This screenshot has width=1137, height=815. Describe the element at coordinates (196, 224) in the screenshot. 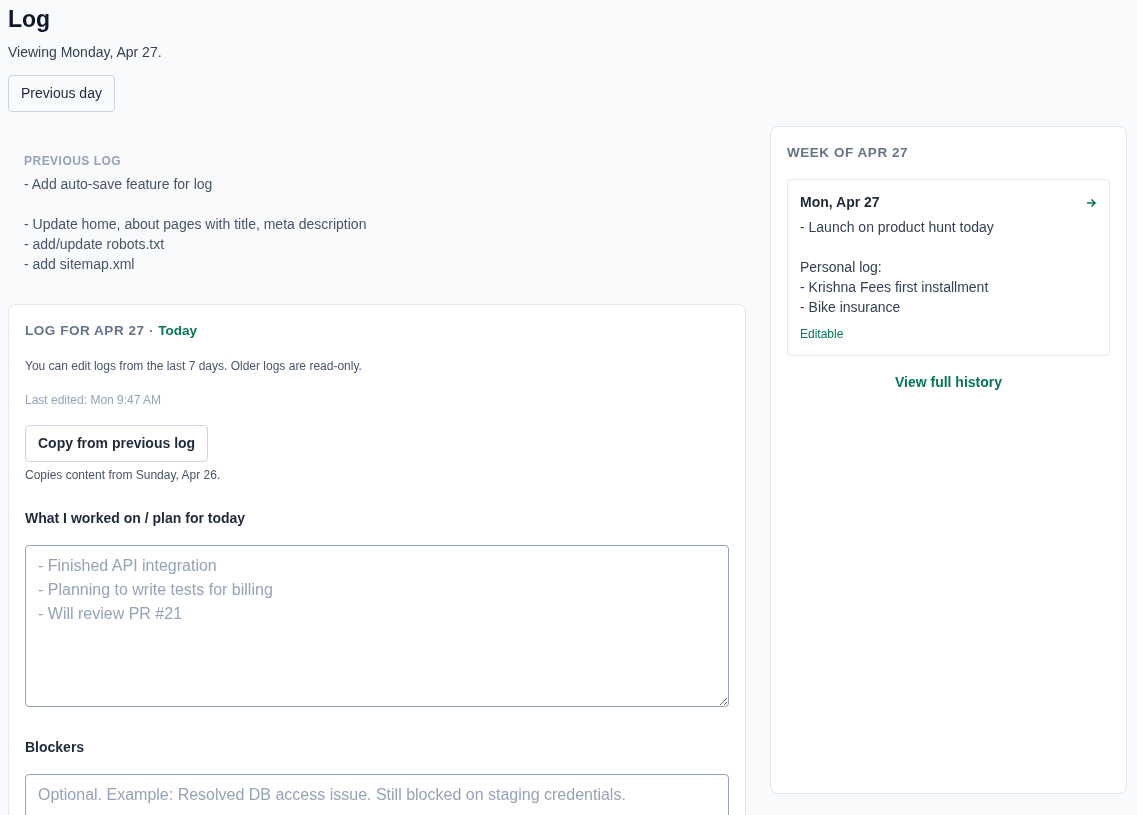

I see `previous-log-text: - Add auto-save feature for log - Update home, about pages with title, meta description - add/update robots.txt - add sitemap.xml` at that location.